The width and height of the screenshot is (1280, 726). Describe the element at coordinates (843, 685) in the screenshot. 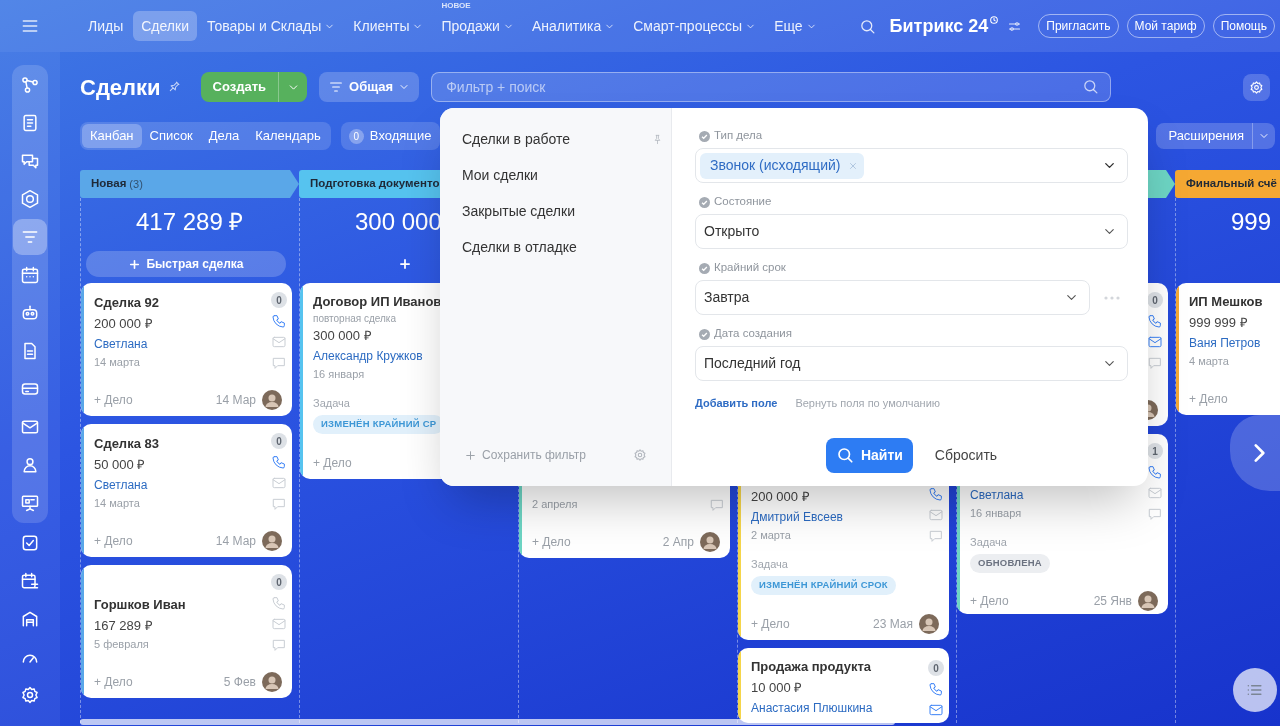

I see `deal-card: Продажа продукта 10 000 ₽ Анастасия Плюшкина 0` at that location.